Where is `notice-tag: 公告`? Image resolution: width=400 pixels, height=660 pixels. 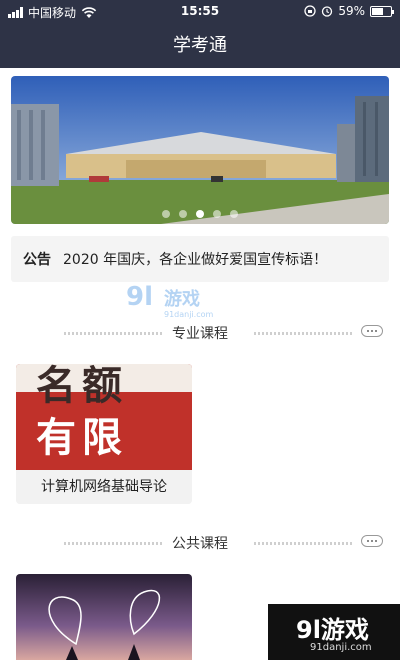 notice-tag: 公告 is located at coordinates (37, 260).